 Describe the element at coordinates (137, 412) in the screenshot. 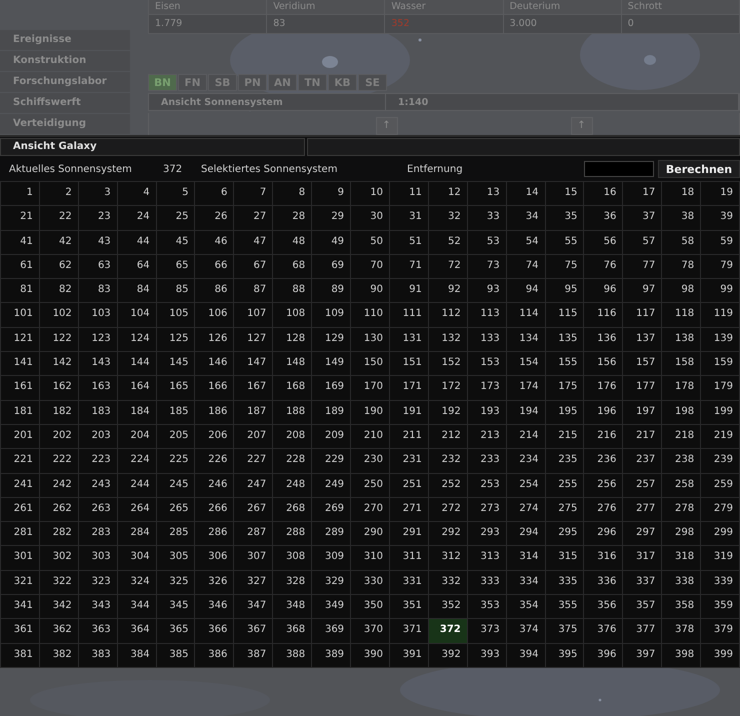

I see `system-cell: 184` at that location.